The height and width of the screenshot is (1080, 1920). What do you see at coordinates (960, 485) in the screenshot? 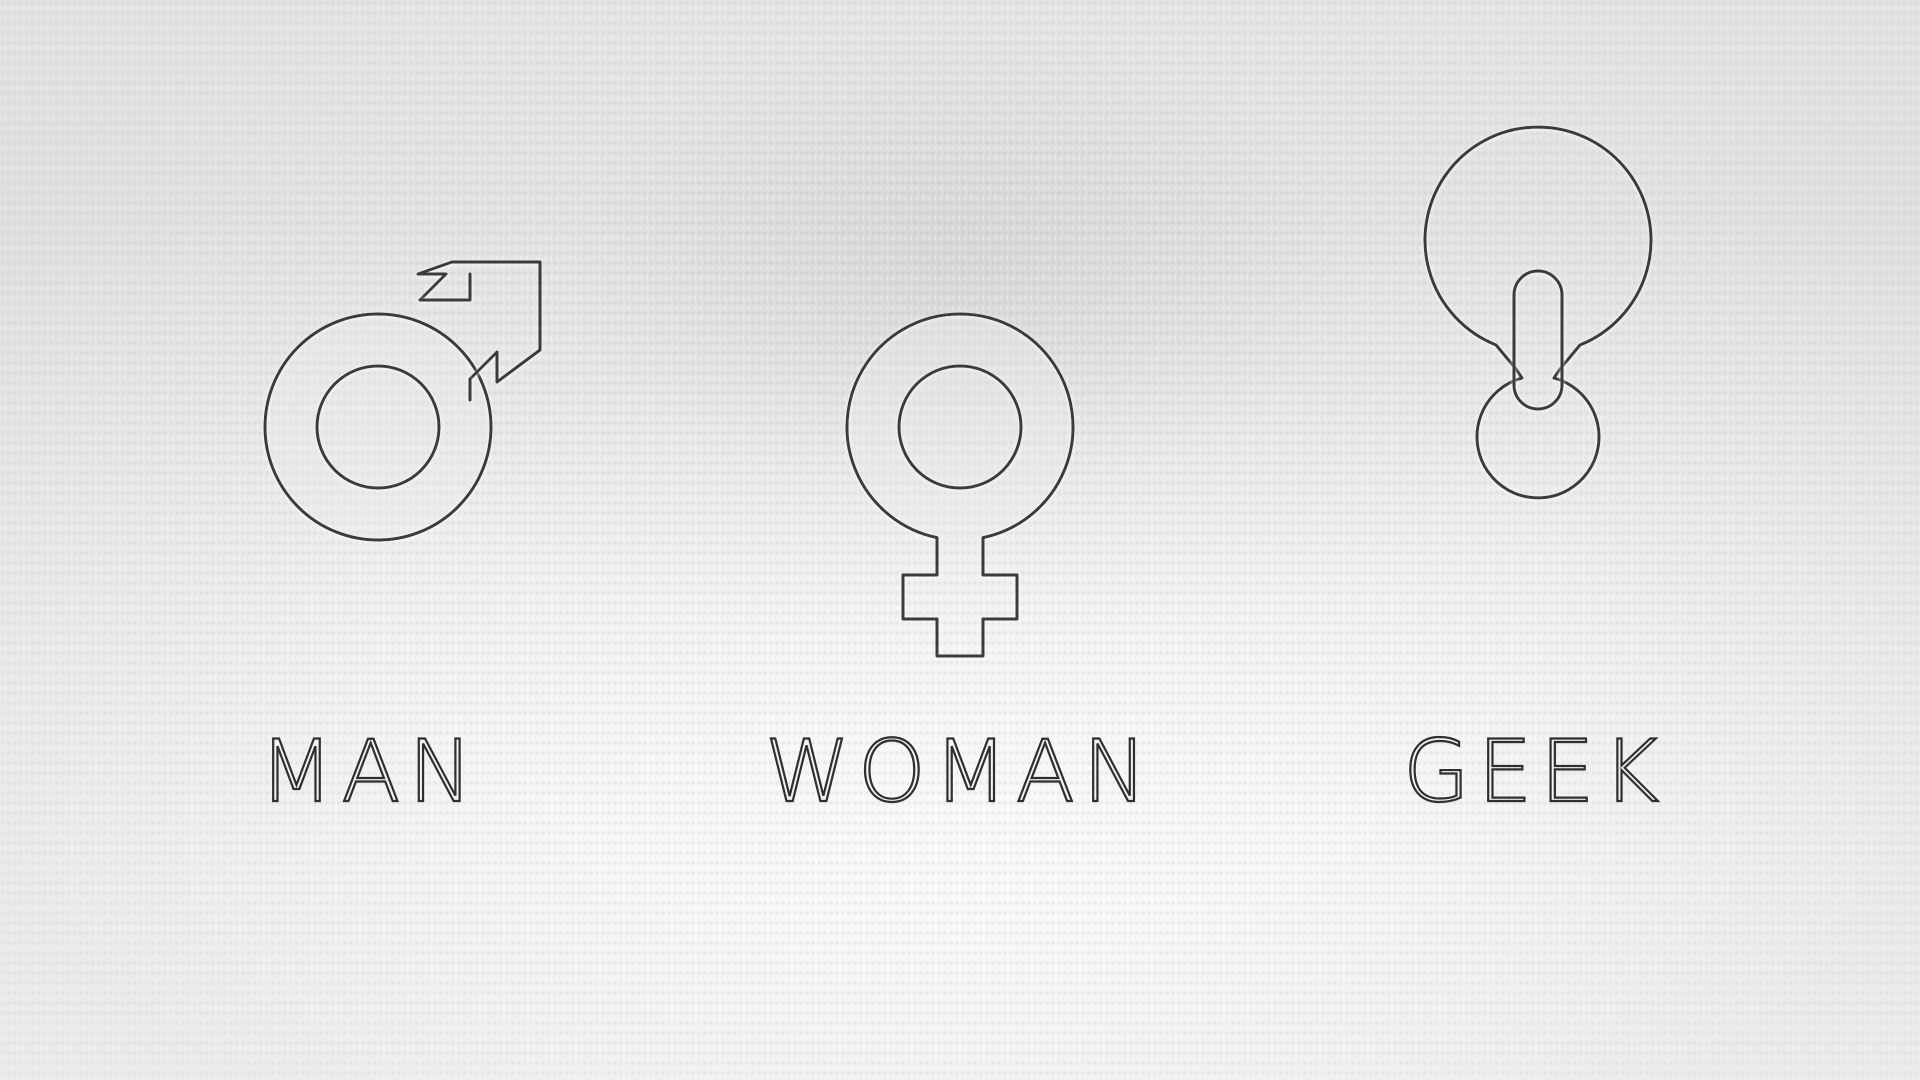
I see `female-symbol-icon` at bounding box center [960, 485].